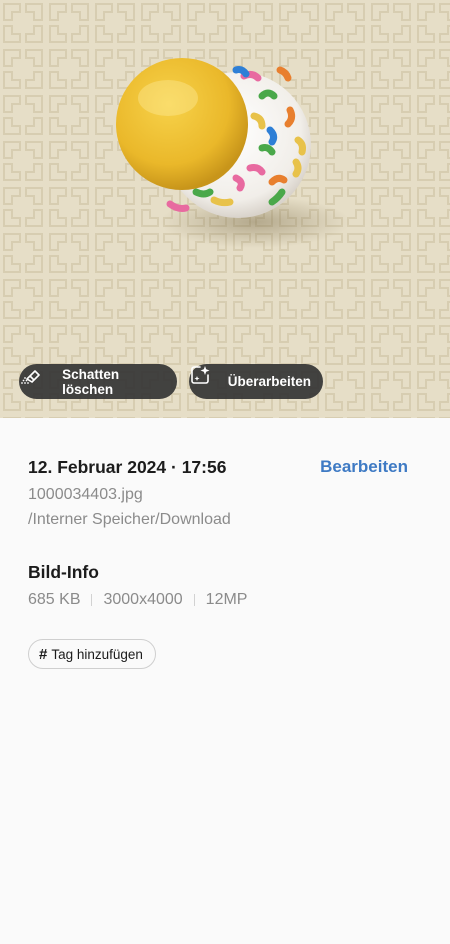  Describe the element at coordinates (37, 382) in the screenshot. I see `eraser-icon` at that location.